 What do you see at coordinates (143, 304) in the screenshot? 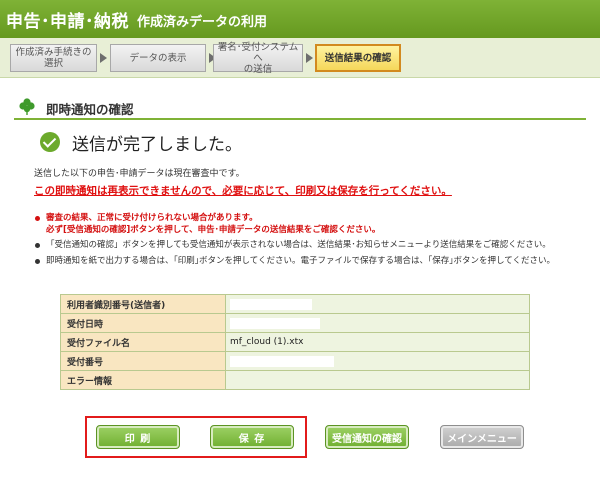
I see `row-label: 利用者識別番号(送信者)` at bounding box center [143, 304].